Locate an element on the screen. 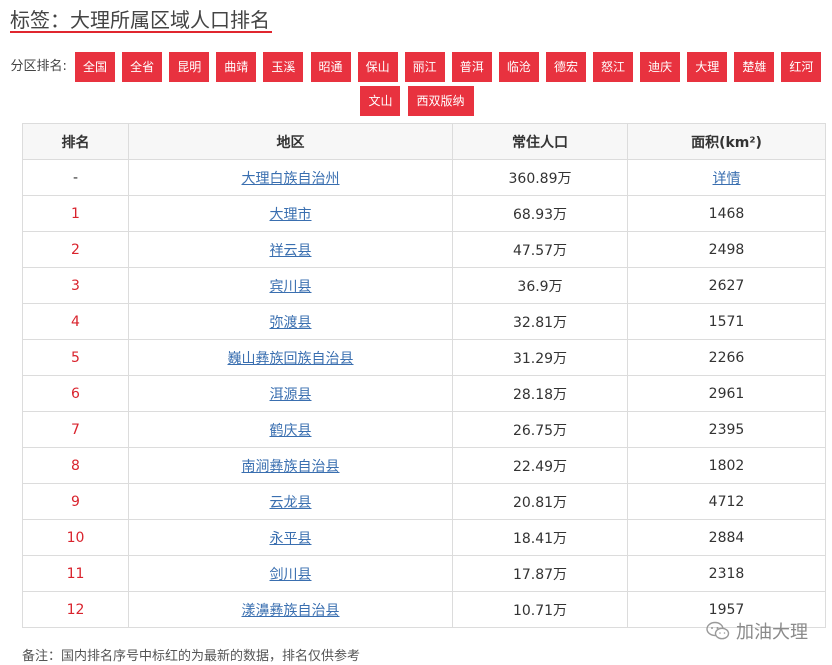 This screenshot has width=832, height=665. page-title: 标签：大理所属区域人口排名 is located at coordinates (140, 20).